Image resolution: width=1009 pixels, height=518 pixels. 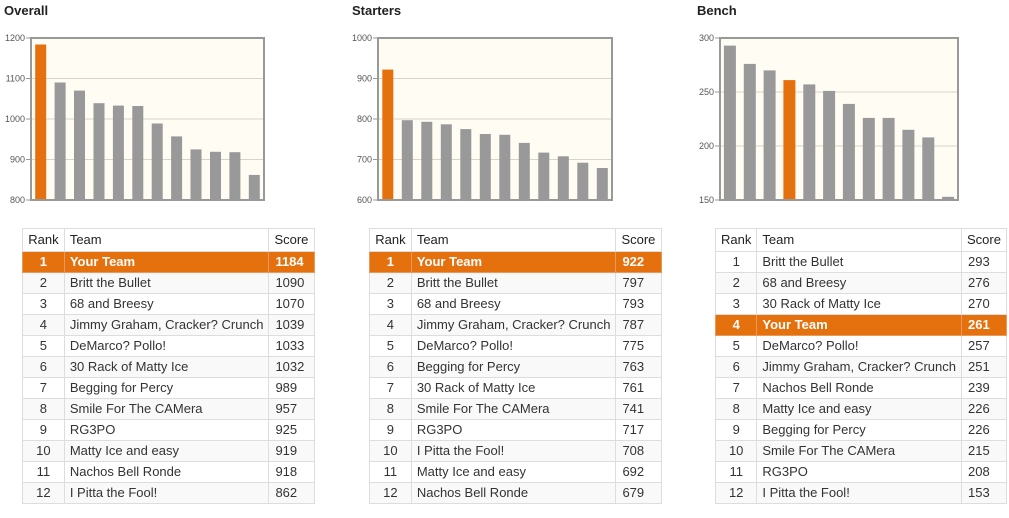 I want to click on table-row: 6 Jimmy Graham, Cracker? Crunch 251, so click(x=861, y=367).